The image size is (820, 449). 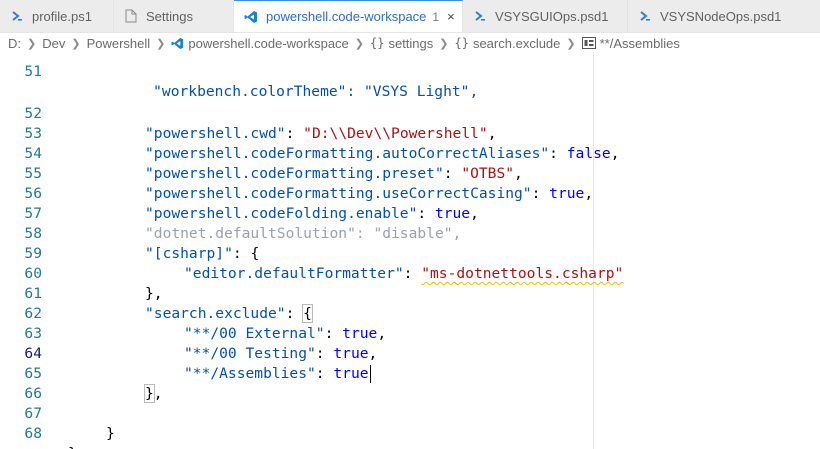 What do you see at coordinates (410, 213) in the screenshot?
I see `code-line: 57 "dotnet.defaultSolution": "disable",` at bounding box center [410, 213].